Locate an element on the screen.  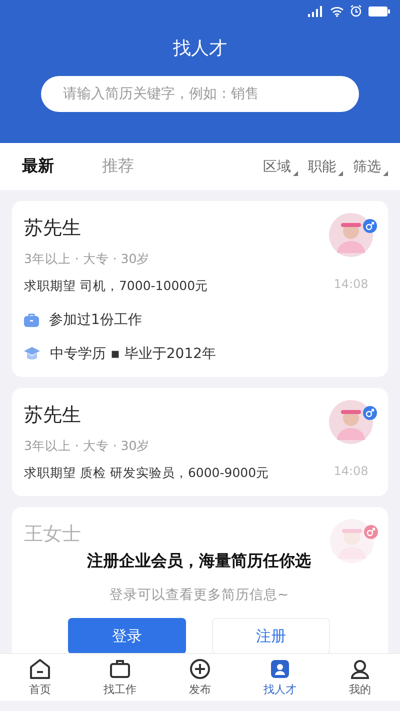
nav-tab: 发布 is located at coordinates (200, 677).